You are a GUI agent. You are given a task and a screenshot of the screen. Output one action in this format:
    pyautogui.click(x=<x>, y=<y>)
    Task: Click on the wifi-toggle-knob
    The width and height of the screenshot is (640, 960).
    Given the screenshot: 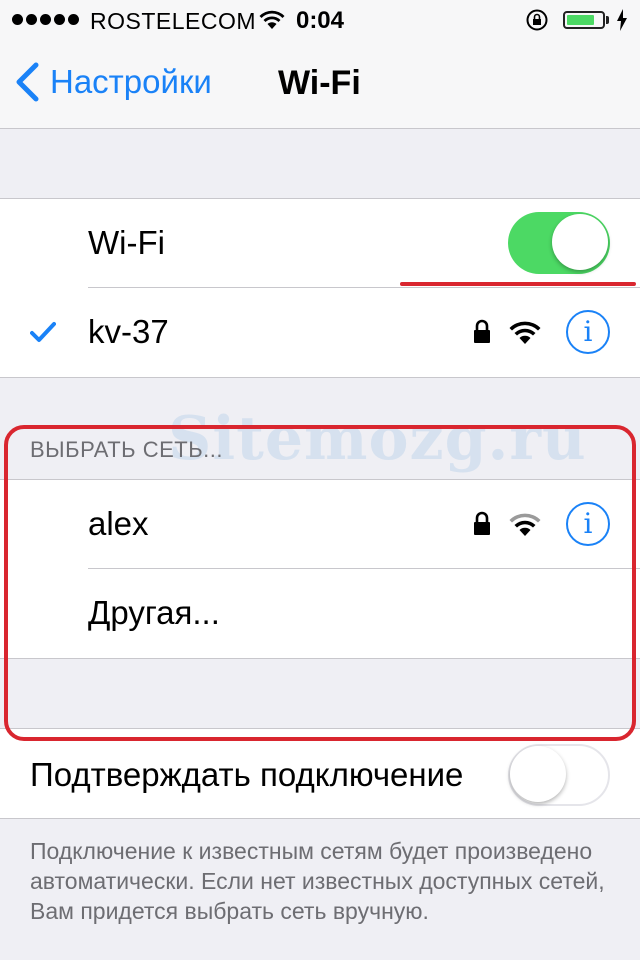 What is the action you would take?
    pyautogui.click(x=580, y=242)
    